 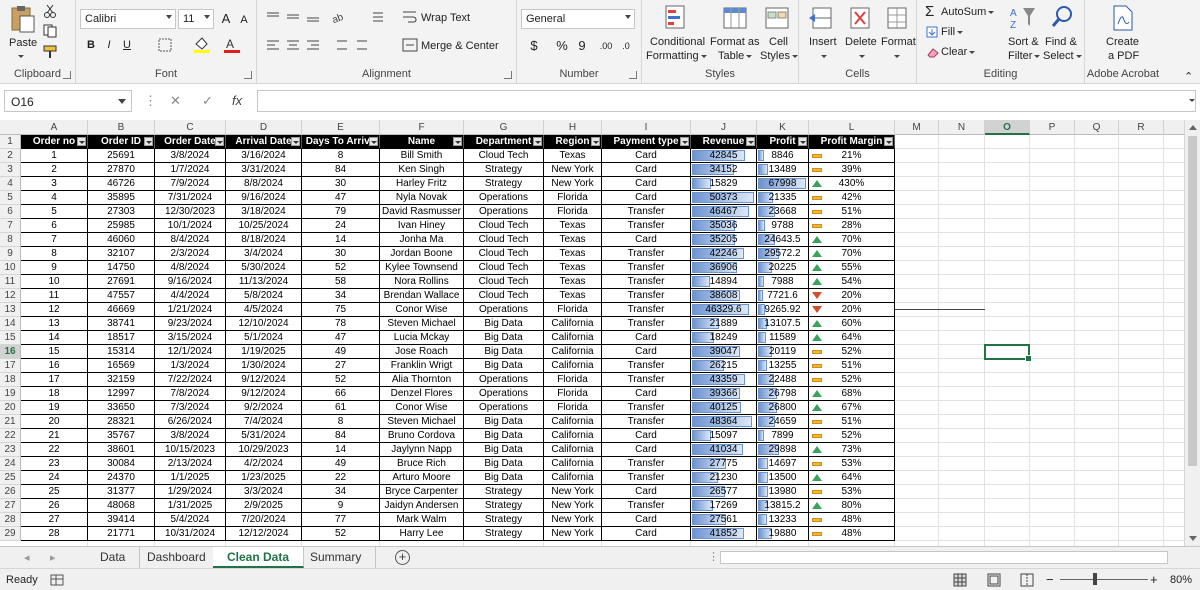 I want to click on table-cell: 53%, so click(x=852, y=464).